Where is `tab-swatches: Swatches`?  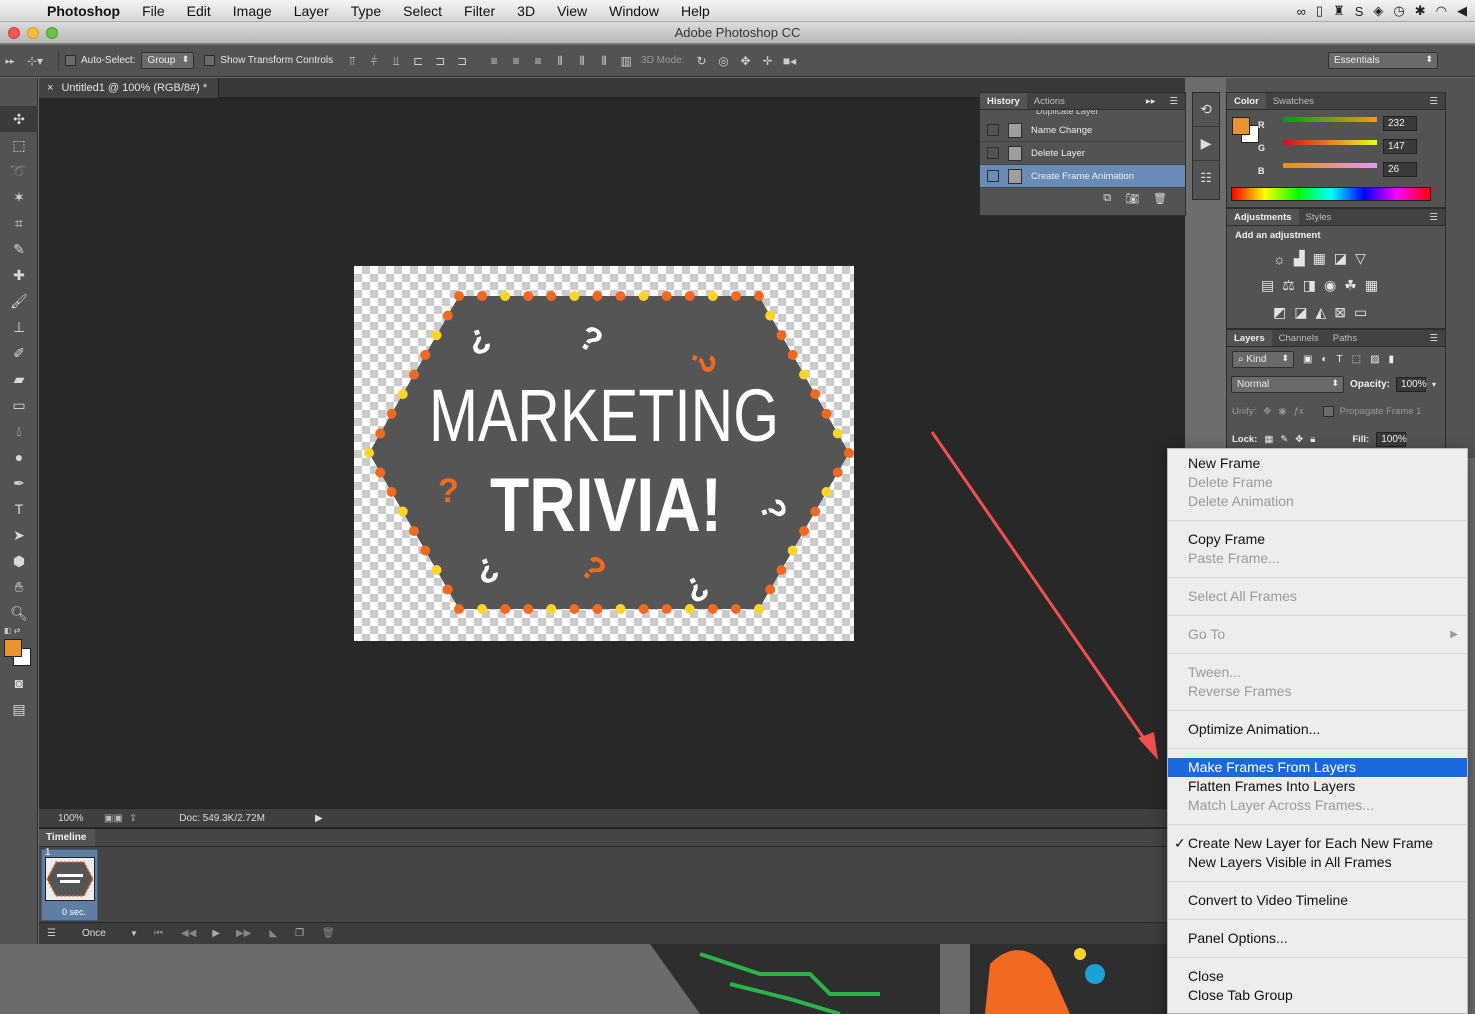 tab-swatches: Swatches is located at coordinates (1293, 101).